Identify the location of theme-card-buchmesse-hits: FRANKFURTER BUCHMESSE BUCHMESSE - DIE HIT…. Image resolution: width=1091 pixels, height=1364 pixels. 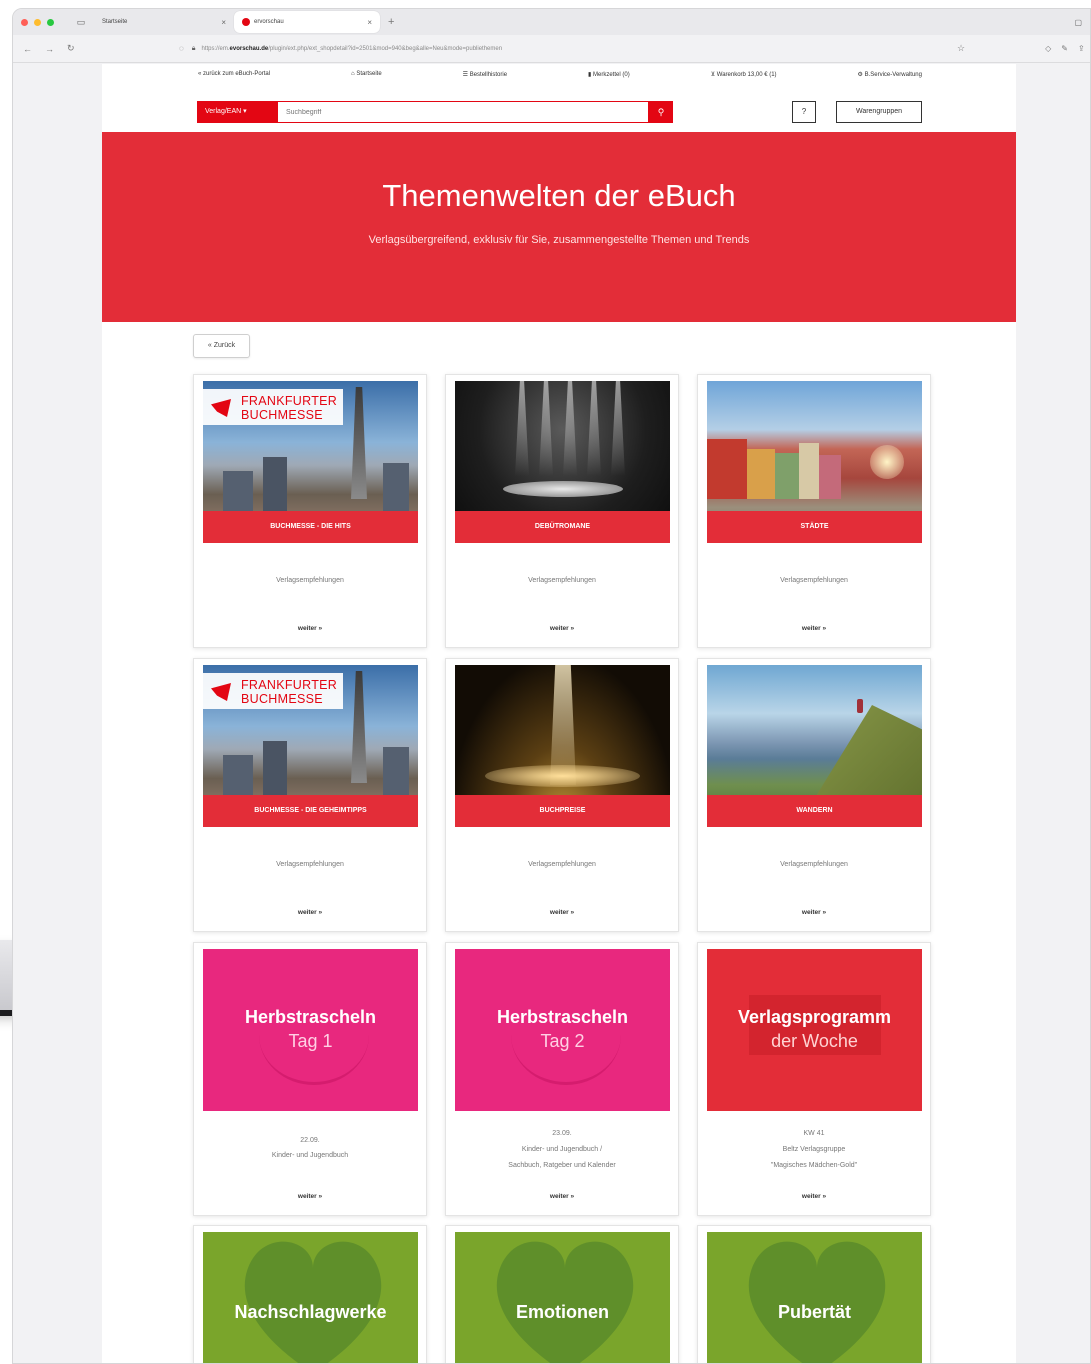
(310, 511).